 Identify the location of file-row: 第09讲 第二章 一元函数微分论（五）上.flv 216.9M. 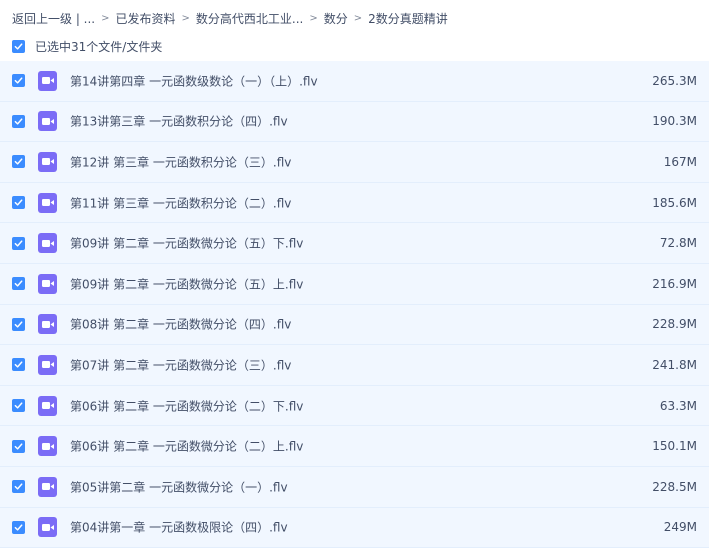
(354, 284).